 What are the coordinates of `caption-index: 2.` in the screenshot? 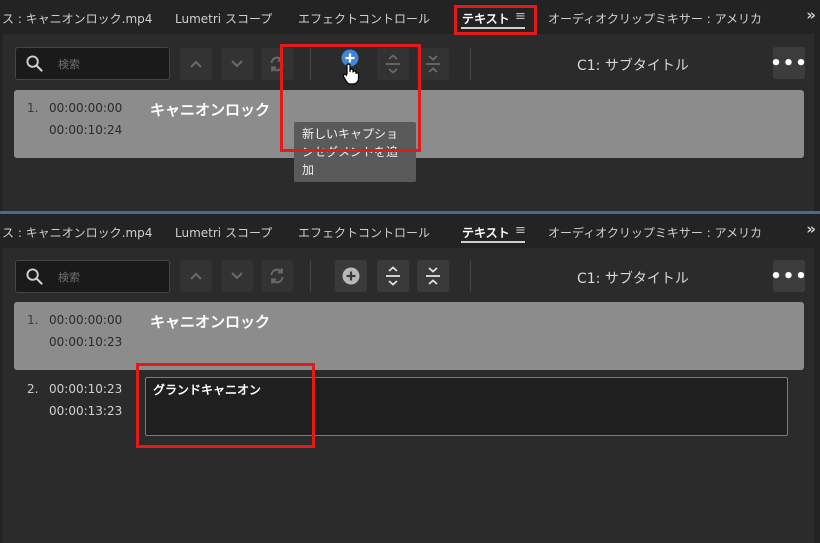 It's located at (33, 389).